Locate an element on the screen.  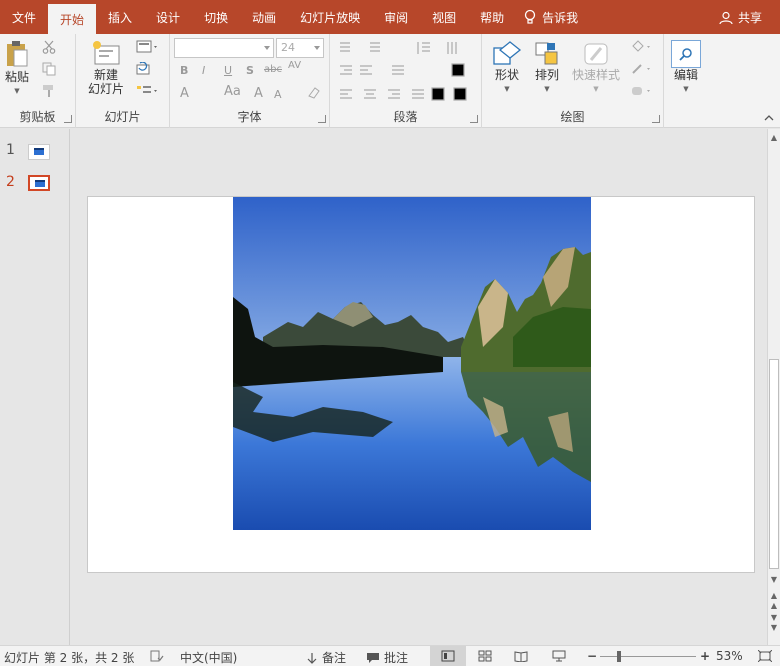
notes-button: 备注 is located at coordinates (326, 657).